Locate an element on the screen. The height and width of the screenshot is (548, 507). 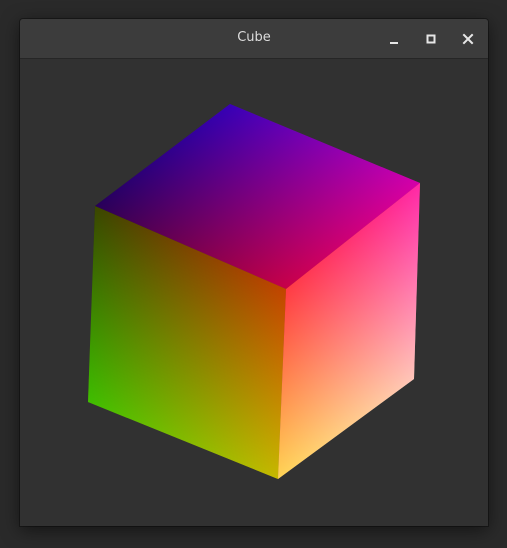
close-button is located at coordinates (468, 39).